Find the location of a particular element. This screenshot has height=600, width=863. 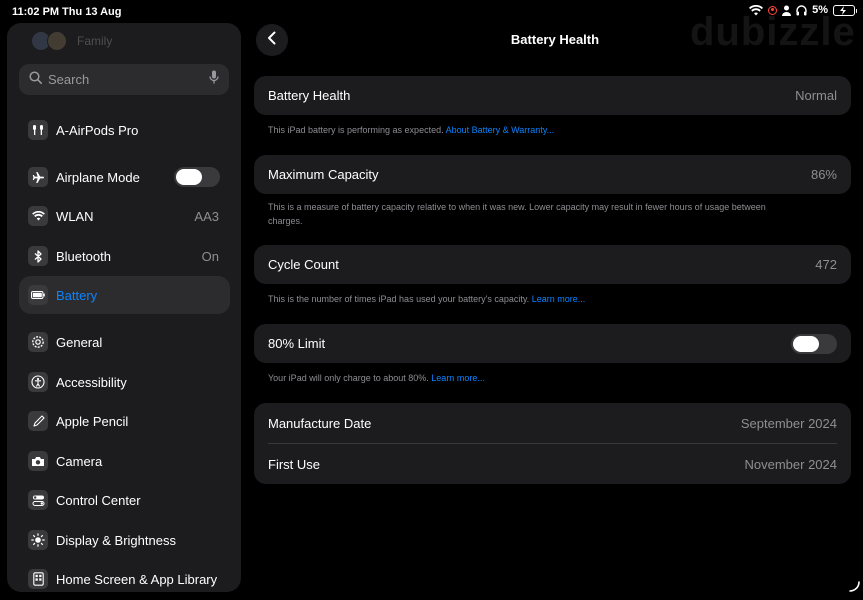

first-use-label: First Use is located at coordinates (294, 464).